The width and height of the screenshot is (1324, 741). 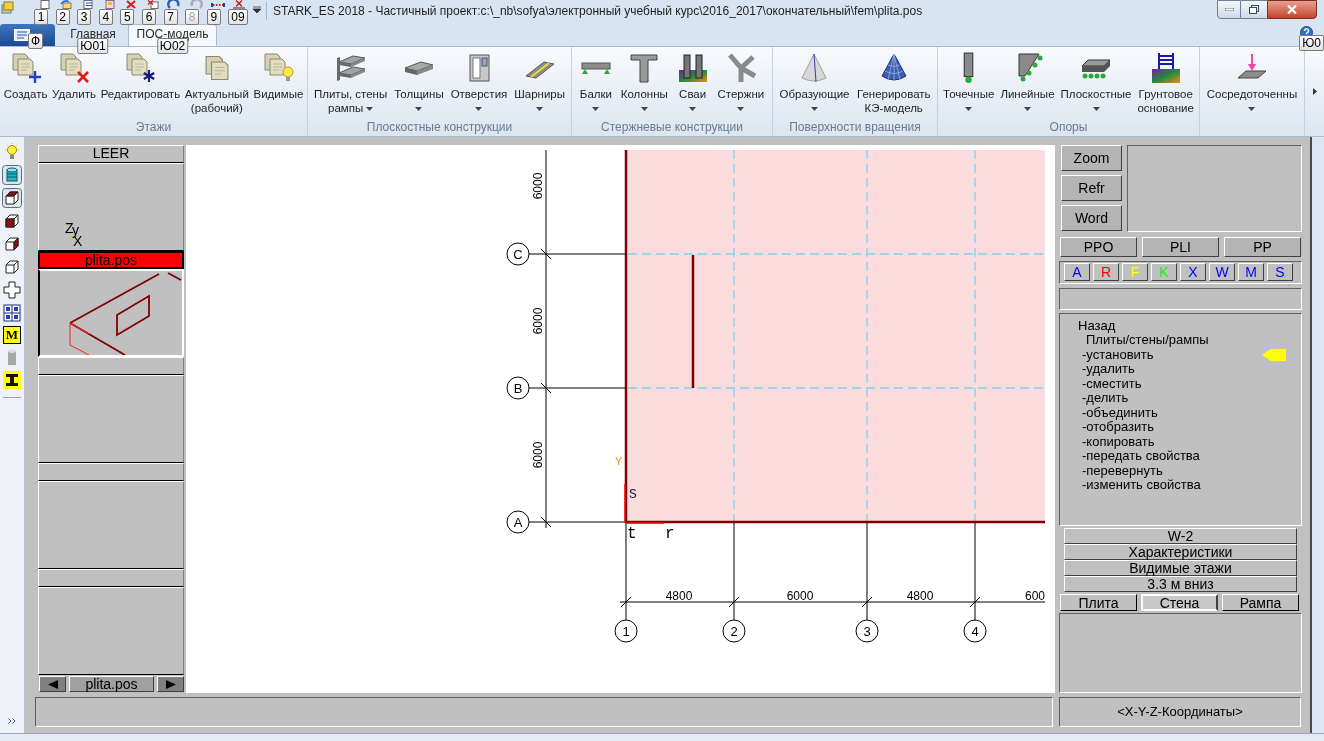 I want to click on axis-label: S, so click(x=633, y=494).